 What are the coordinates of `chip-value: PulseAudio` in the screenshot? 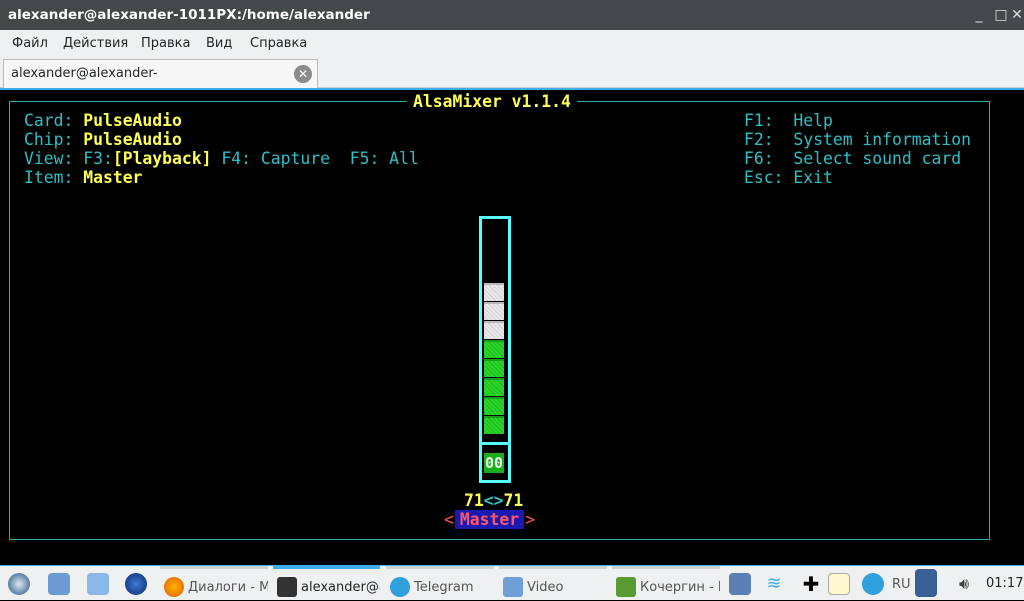 It's located at (132, 139).